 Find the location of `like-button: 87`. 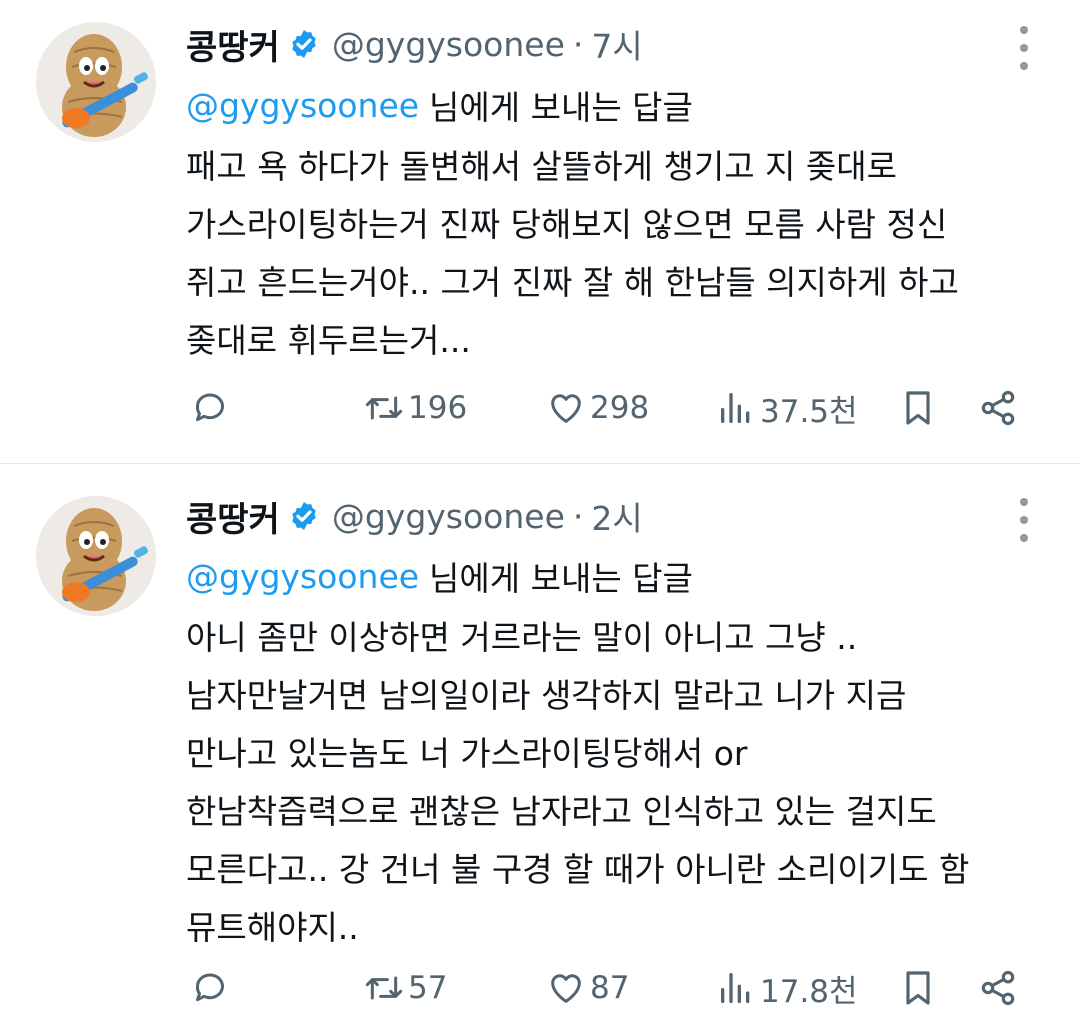

like-button: 87 is located at coordinates (587, 988).